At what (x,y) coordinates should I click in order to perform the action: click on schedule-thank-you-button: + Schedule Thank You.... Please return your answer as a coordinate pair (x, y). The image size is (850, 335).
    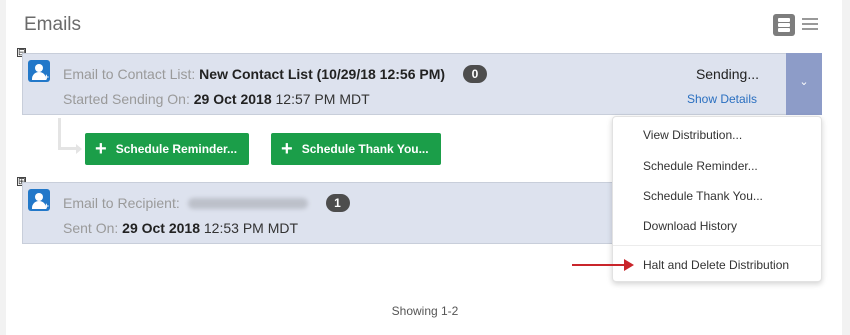
    Looking at the image, I should click on (356, 149).